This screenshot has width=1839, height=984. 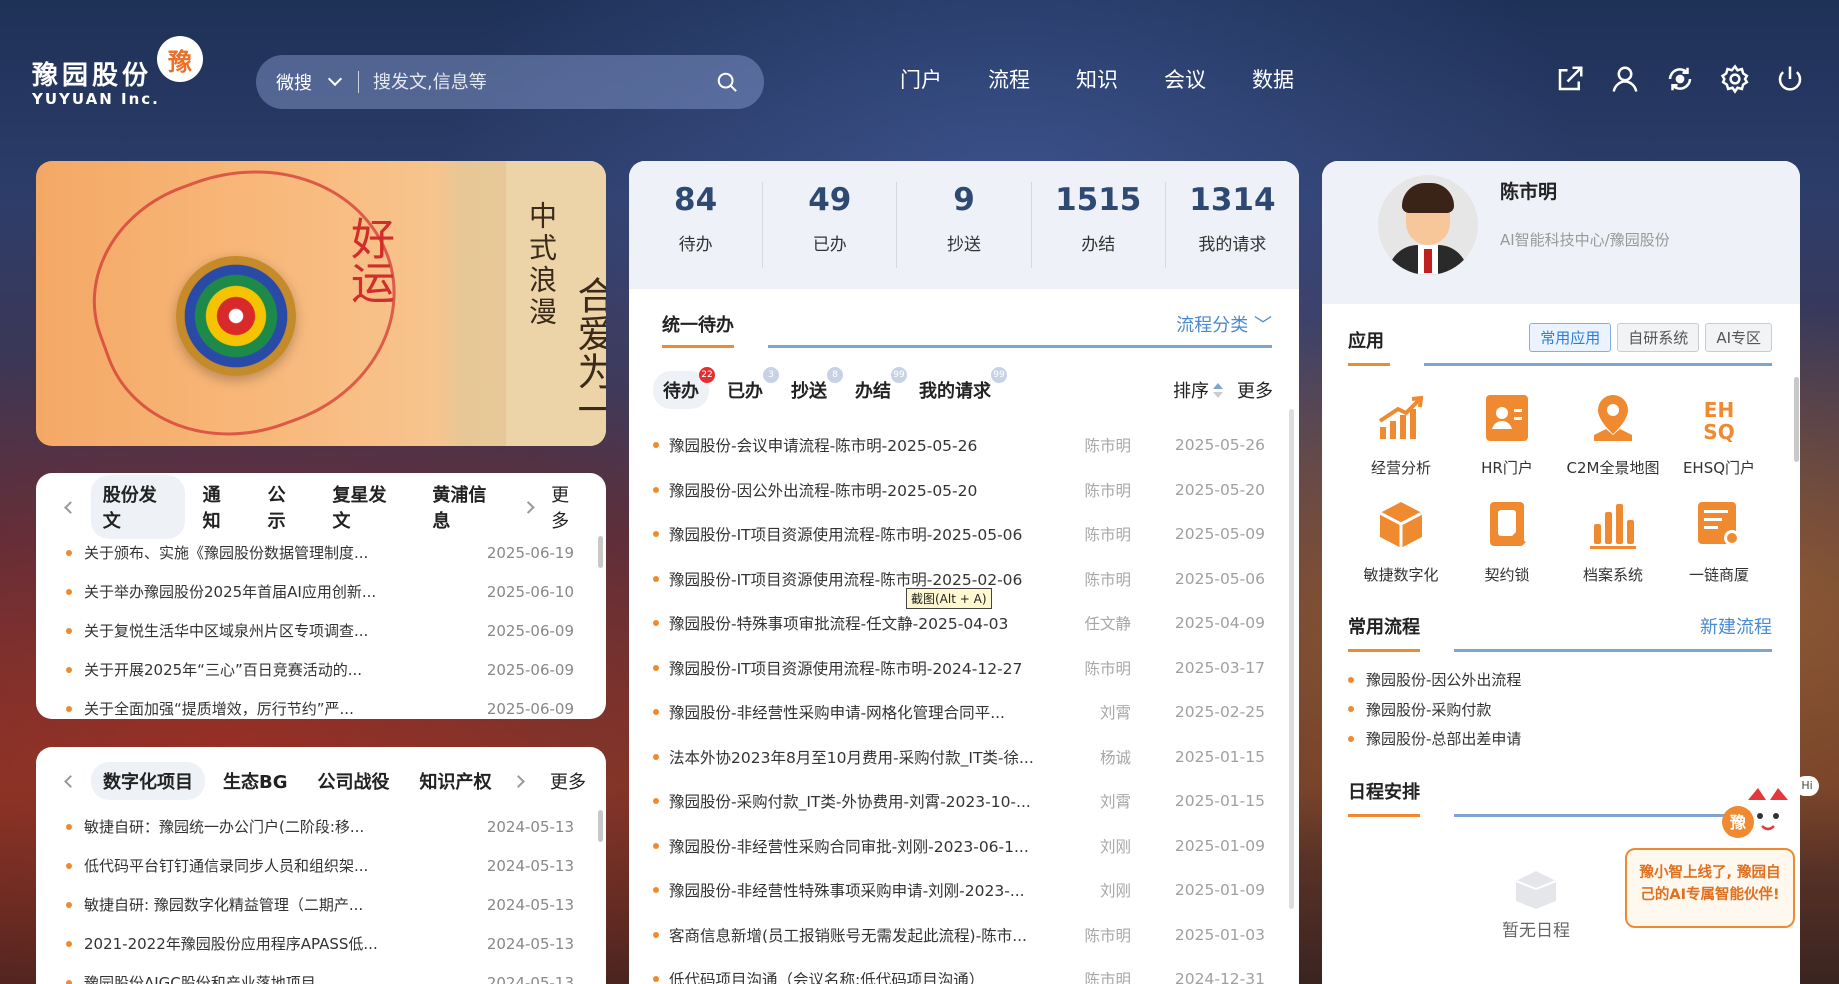 I want to click on tab-ip: 知识产权, so click(x=456, y=781).